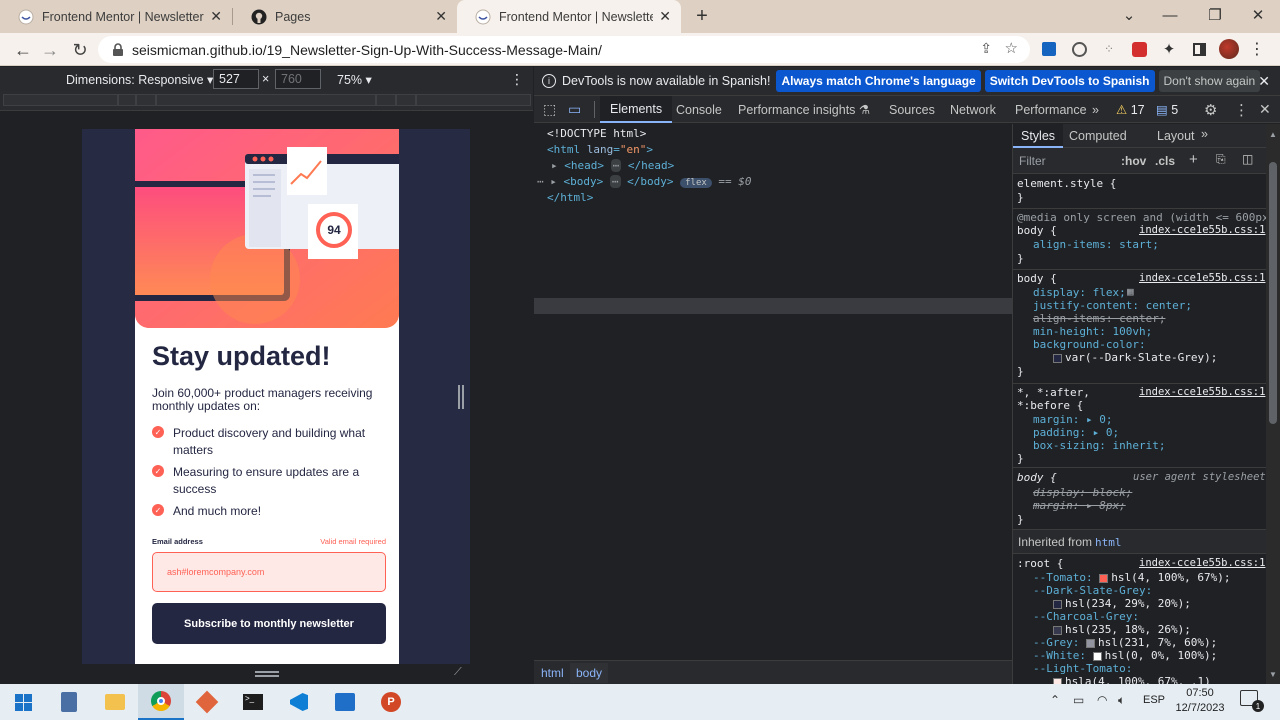 The width and height of the screenshot is (1280, 720). Describe the element at coordinates (1132, 679) in the screenshot. I see `declaration-value: hsla(4, 100%, 67%, .1)` at that location.